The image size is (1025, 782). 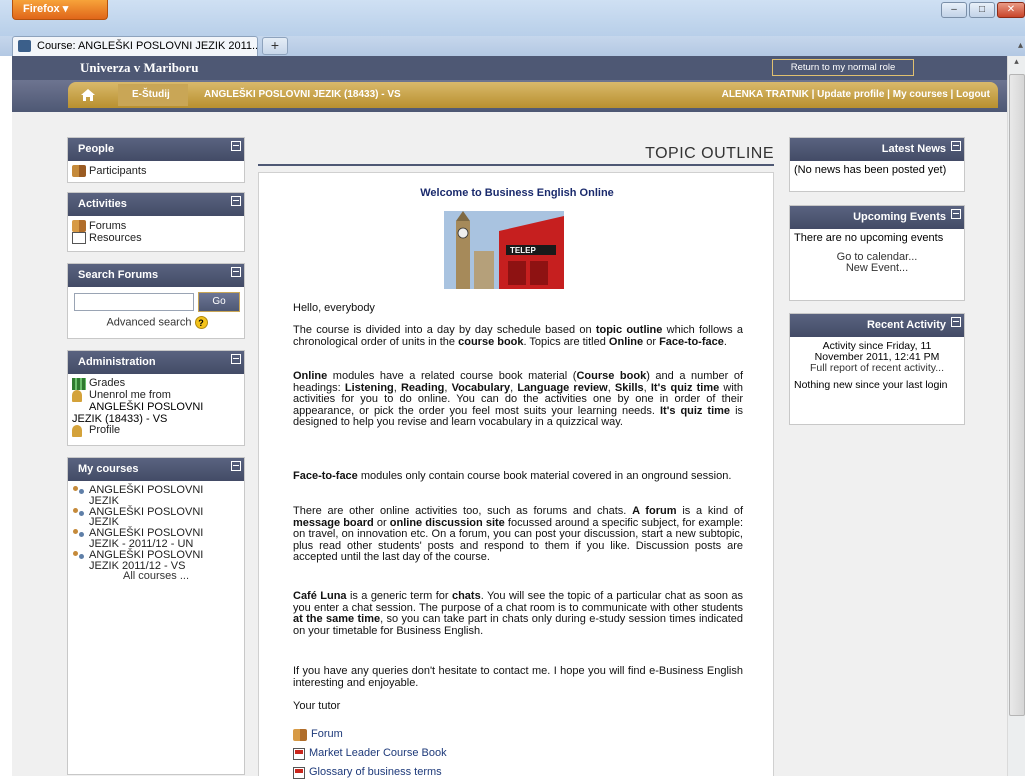 What do you see at coordinates (134, 302) in the screenshot?
I see `search-input` at bounding box center [134, 302].